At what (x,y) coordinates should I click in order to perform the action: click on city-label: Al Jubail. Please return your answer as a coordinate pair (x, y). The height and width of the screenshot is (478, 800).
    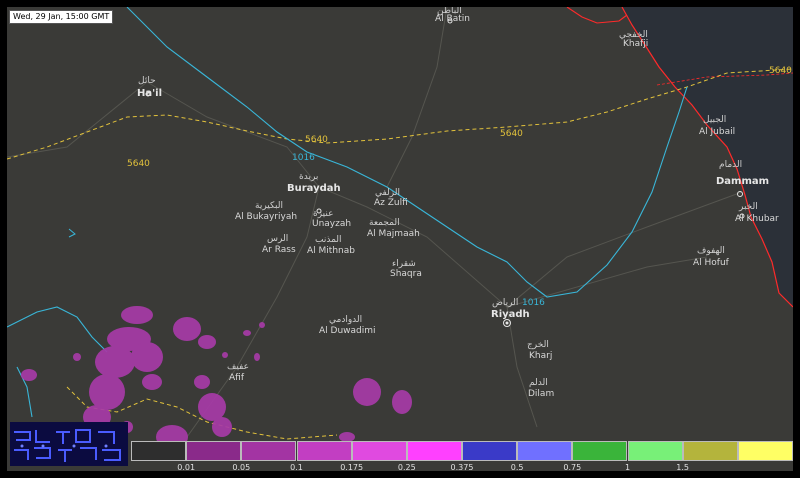
    Looking at the image, I should click on (717, 132).